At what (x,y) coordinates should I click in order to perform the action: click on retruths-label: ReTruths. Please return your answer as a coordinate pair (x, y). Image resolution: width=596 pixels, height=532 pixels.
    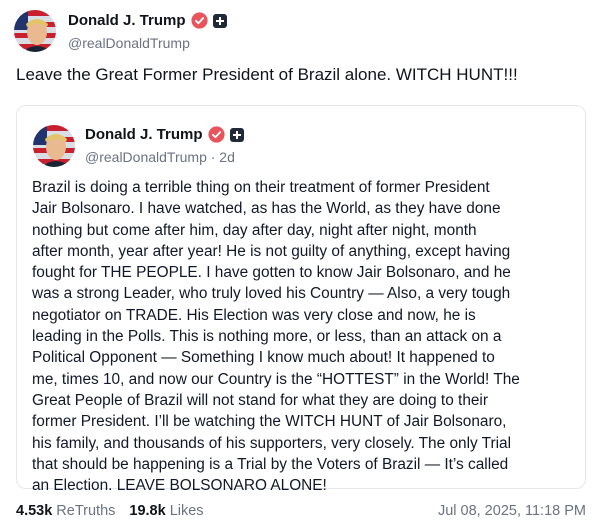
    Looking at the image, I should click on (85, 511).